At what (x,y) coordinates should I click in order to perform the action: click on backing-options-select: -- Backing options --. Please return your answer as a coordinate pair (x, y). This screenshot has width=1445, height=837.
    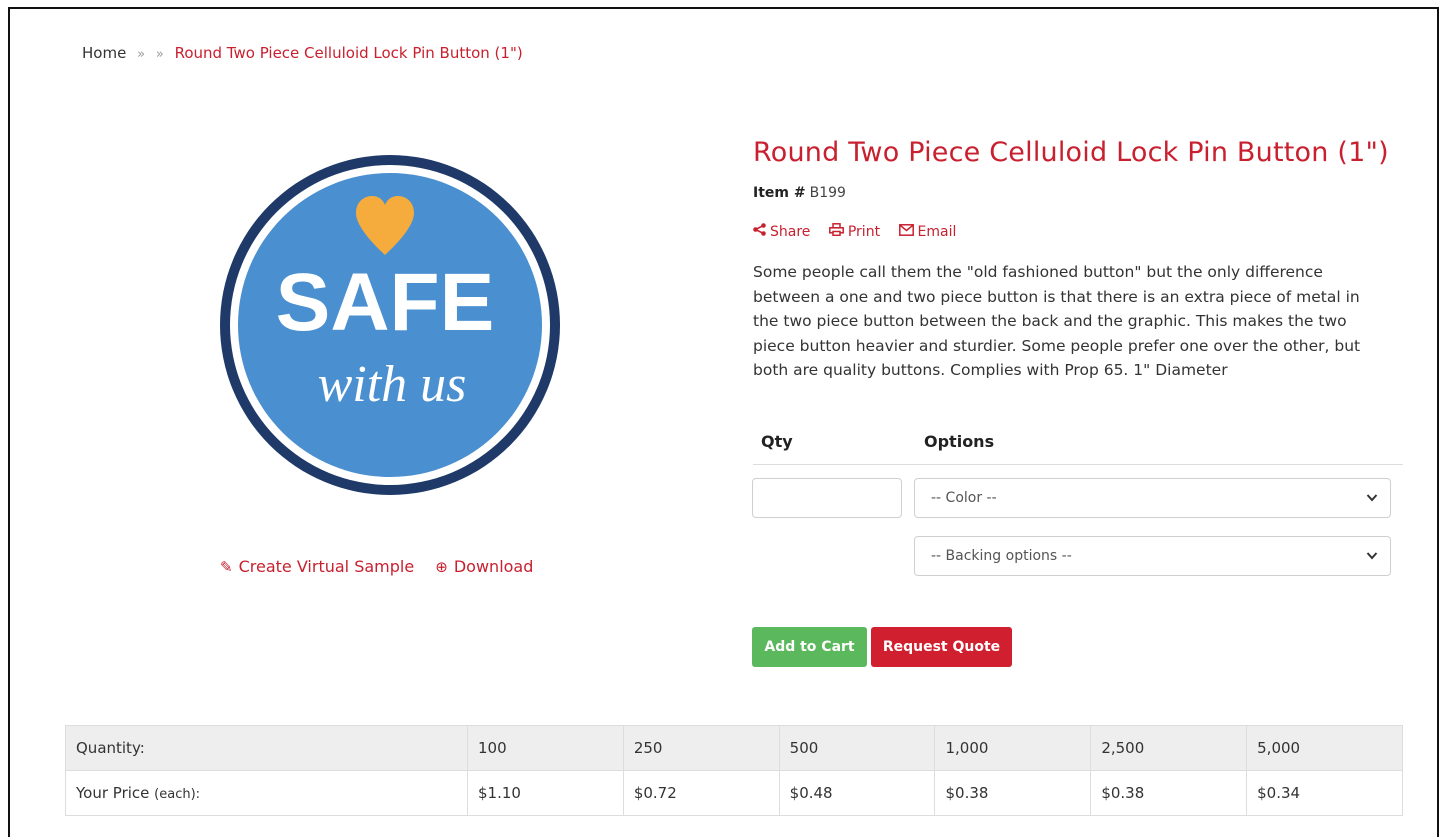
    Looking at the image, I should click on (1152, 556).